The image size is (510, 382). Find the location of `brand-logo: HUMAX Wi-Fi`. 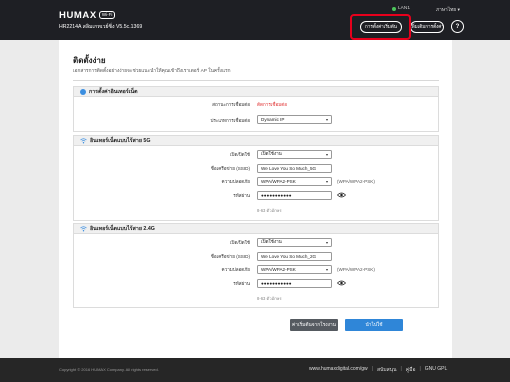

brand-logo: HUMAX Wi-Fi is located at coordinates (87, 15).